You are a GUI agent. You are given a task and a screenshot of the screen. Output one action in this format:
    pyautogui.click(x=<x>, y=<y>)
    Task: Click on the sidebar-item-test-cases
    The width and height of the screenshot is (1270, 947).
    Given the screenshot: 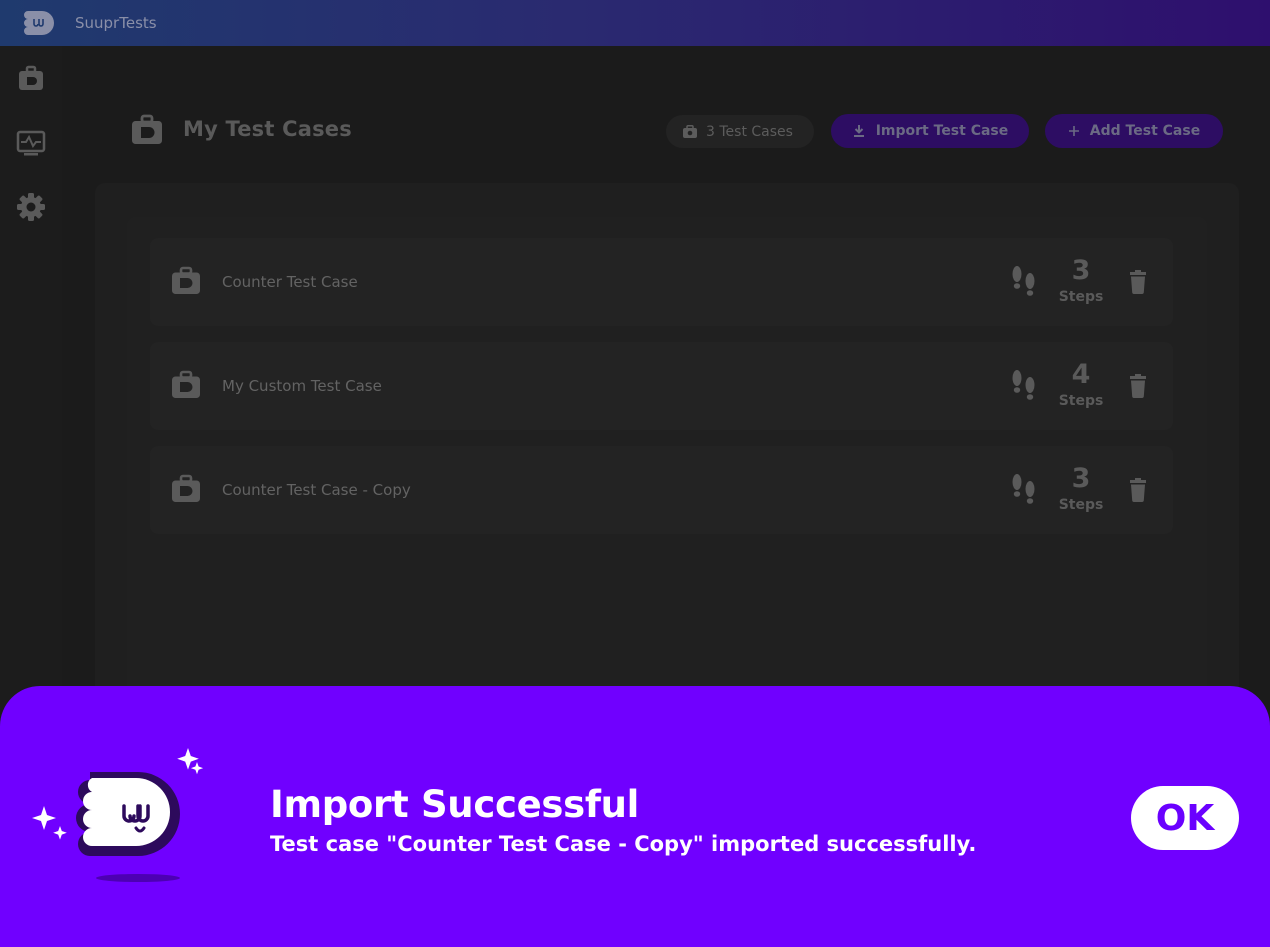 What is the action you would take?
    pyautogui.click(x=31, y=79)
    